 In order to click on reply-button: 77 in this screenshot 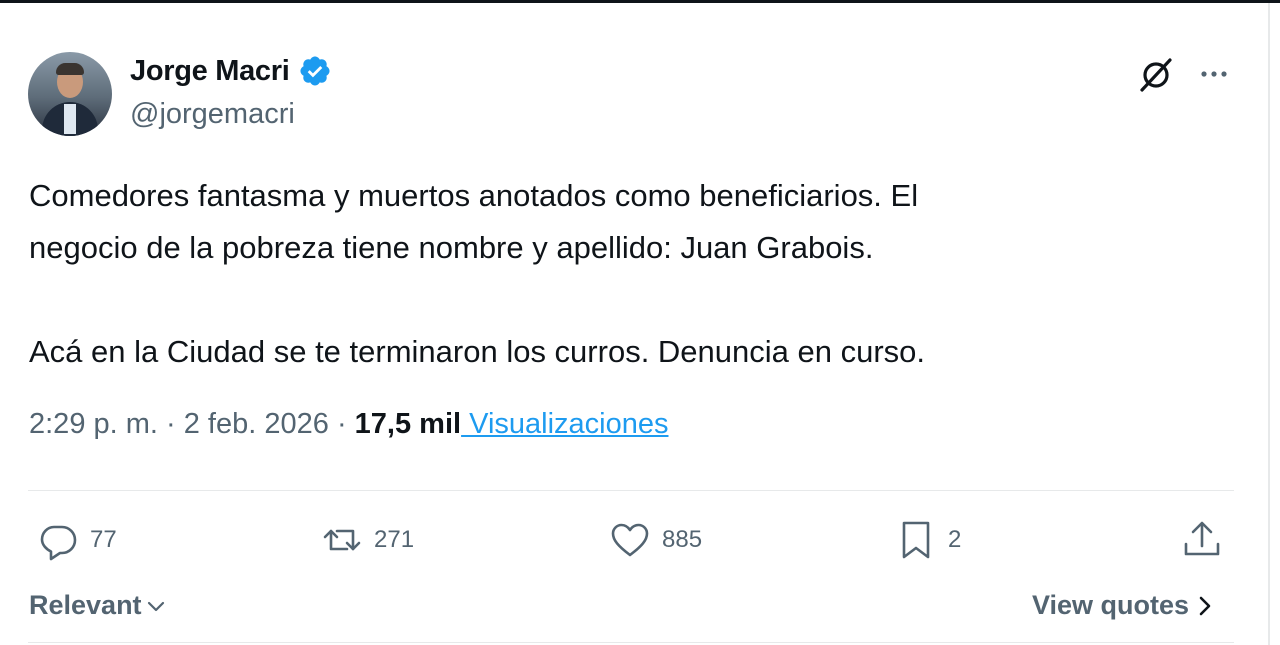, I will do `click(76, 540)`.